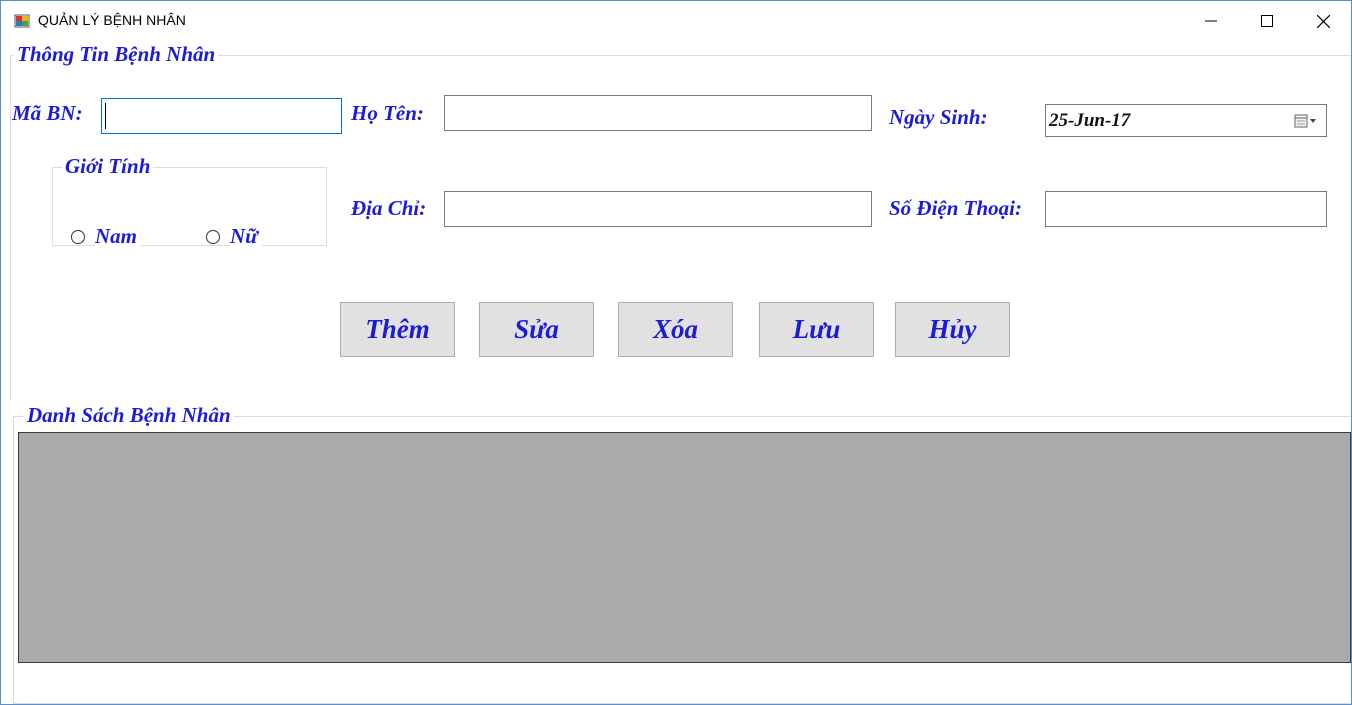  What do you see at coordinates (1306, 121) in the screenshot?
I see `calendar-dropdown-icon` at bounding box center [1306, 121].